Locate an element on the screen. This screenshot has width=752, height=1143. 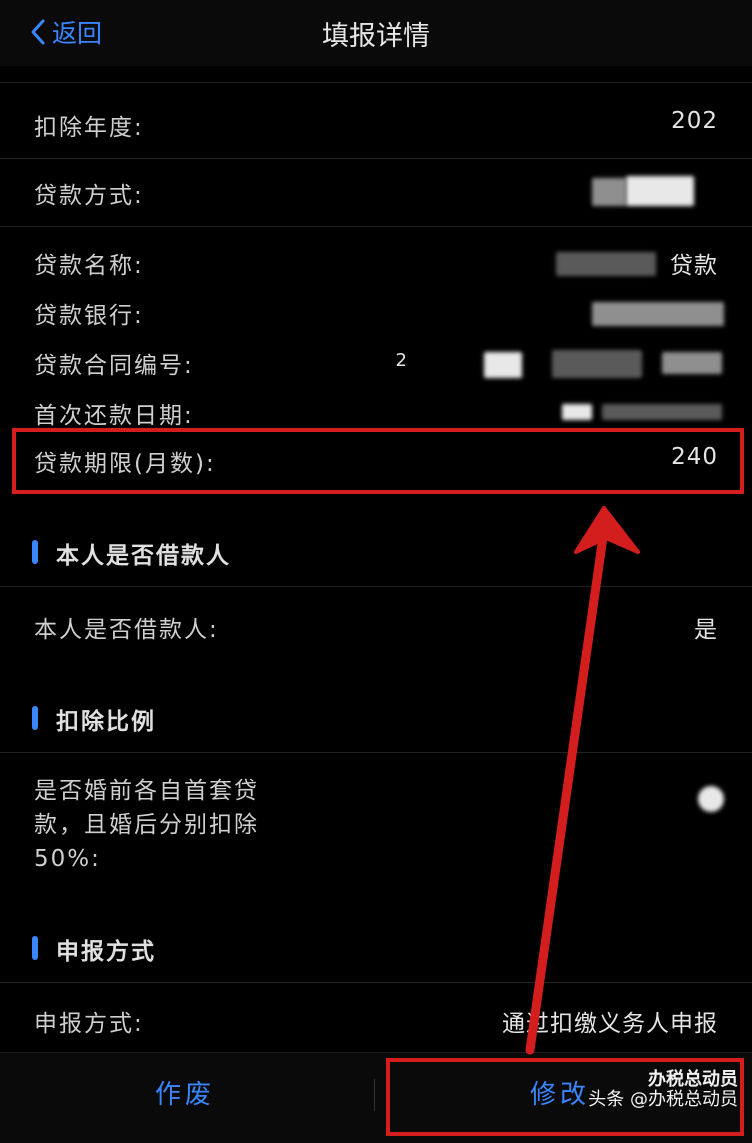
is-borrower-value: 是 is located at coordinates (706, 630).